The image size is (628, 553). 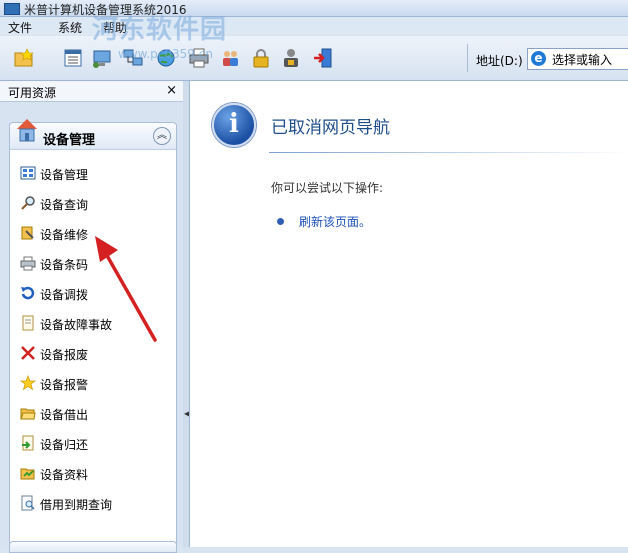 I want to click on sidebar-item-label: 设备查询, so click(x=64, y=205).